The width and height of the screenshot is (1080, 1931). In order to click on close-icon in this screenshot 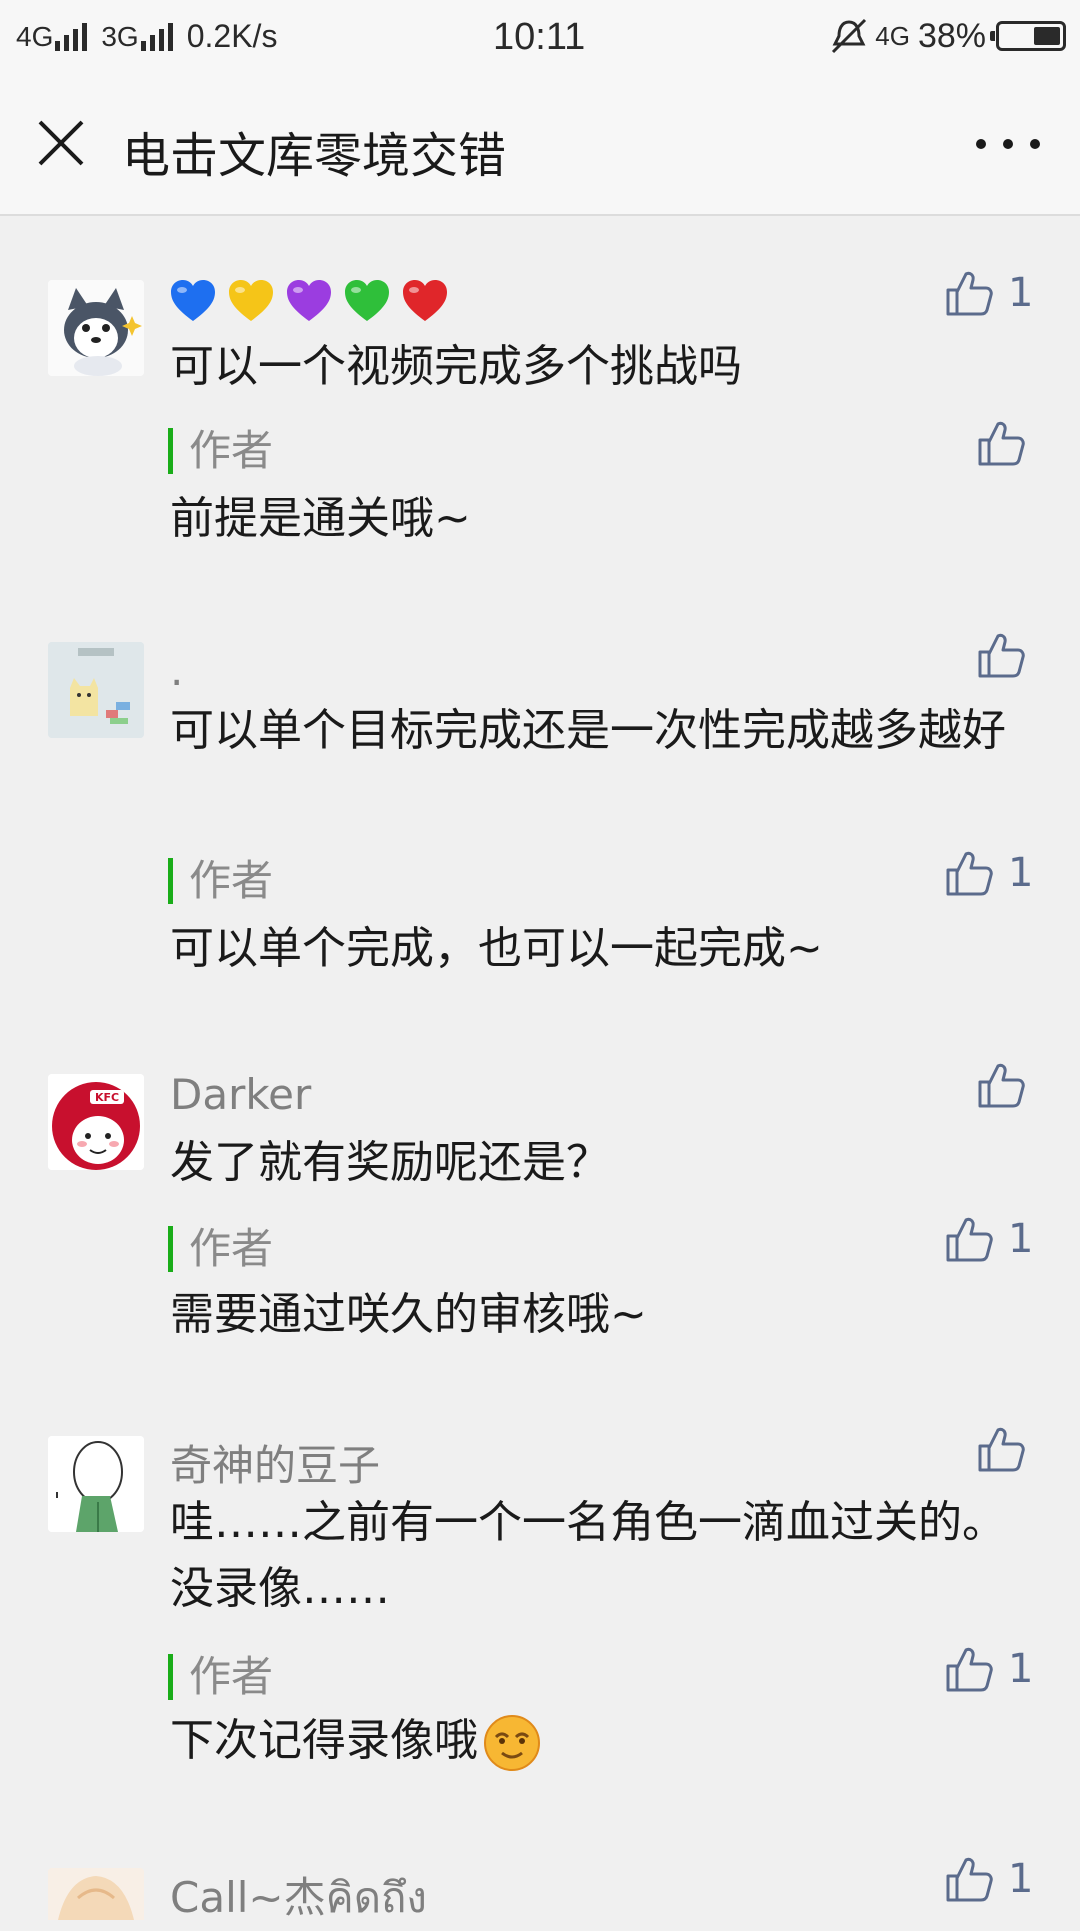, I will do `click(61, 143)`.